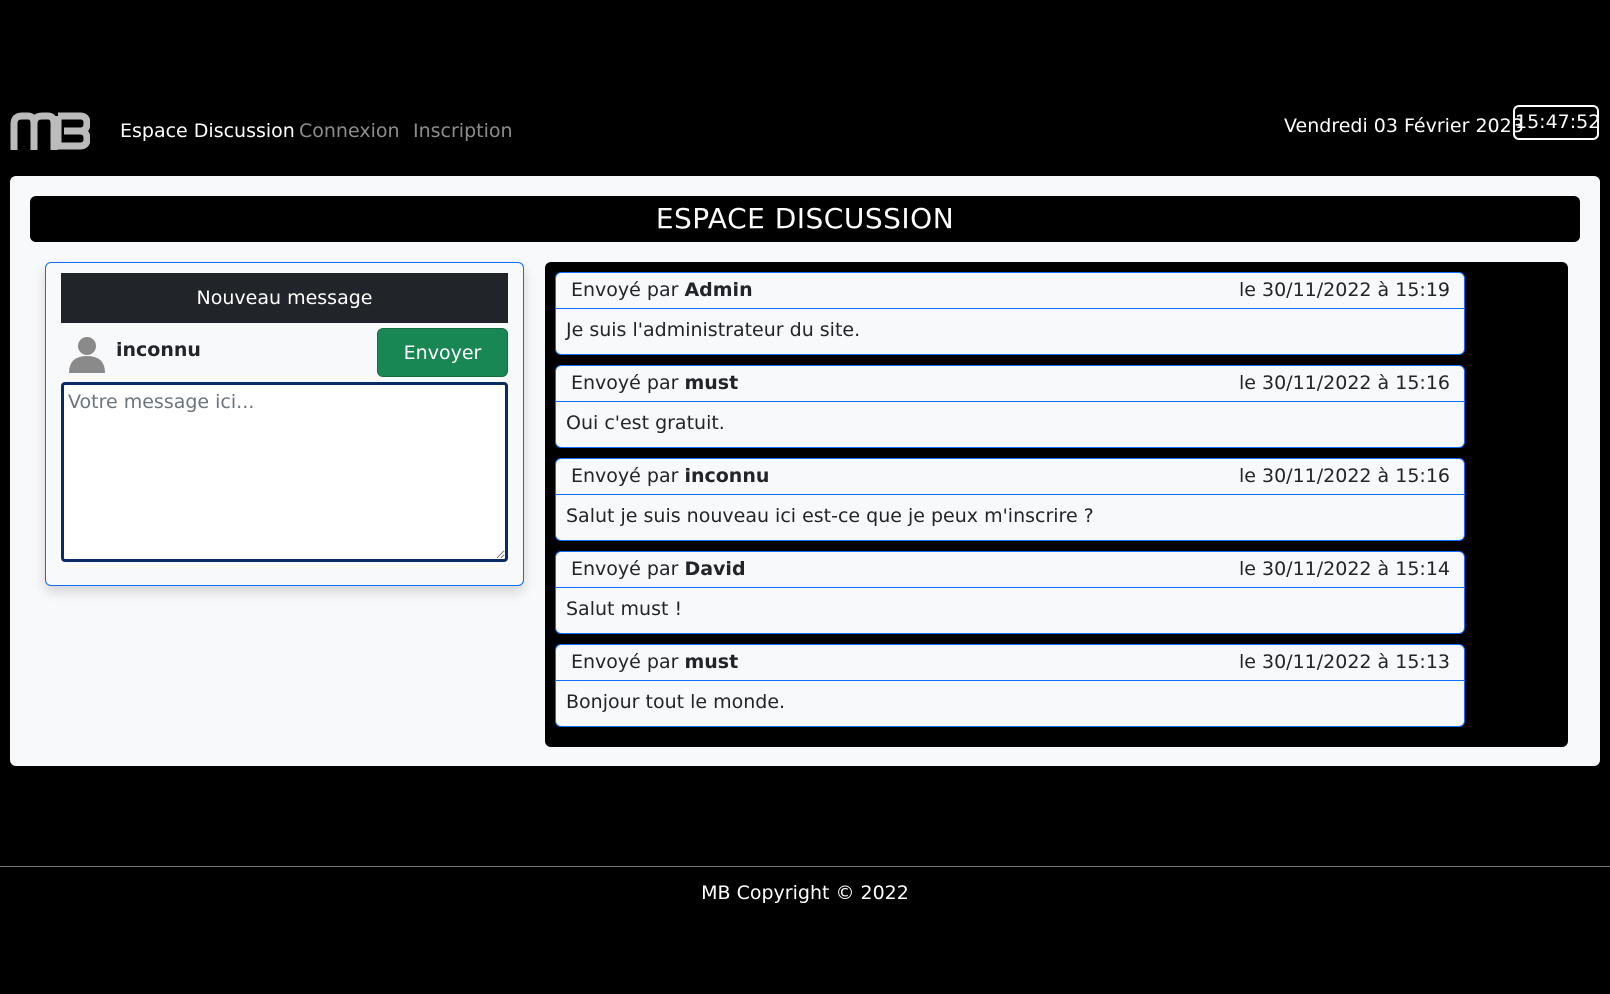 This screenshot has width=1610, height=994. I want to click on nav-inscription: Inscription, so click(463, 131).